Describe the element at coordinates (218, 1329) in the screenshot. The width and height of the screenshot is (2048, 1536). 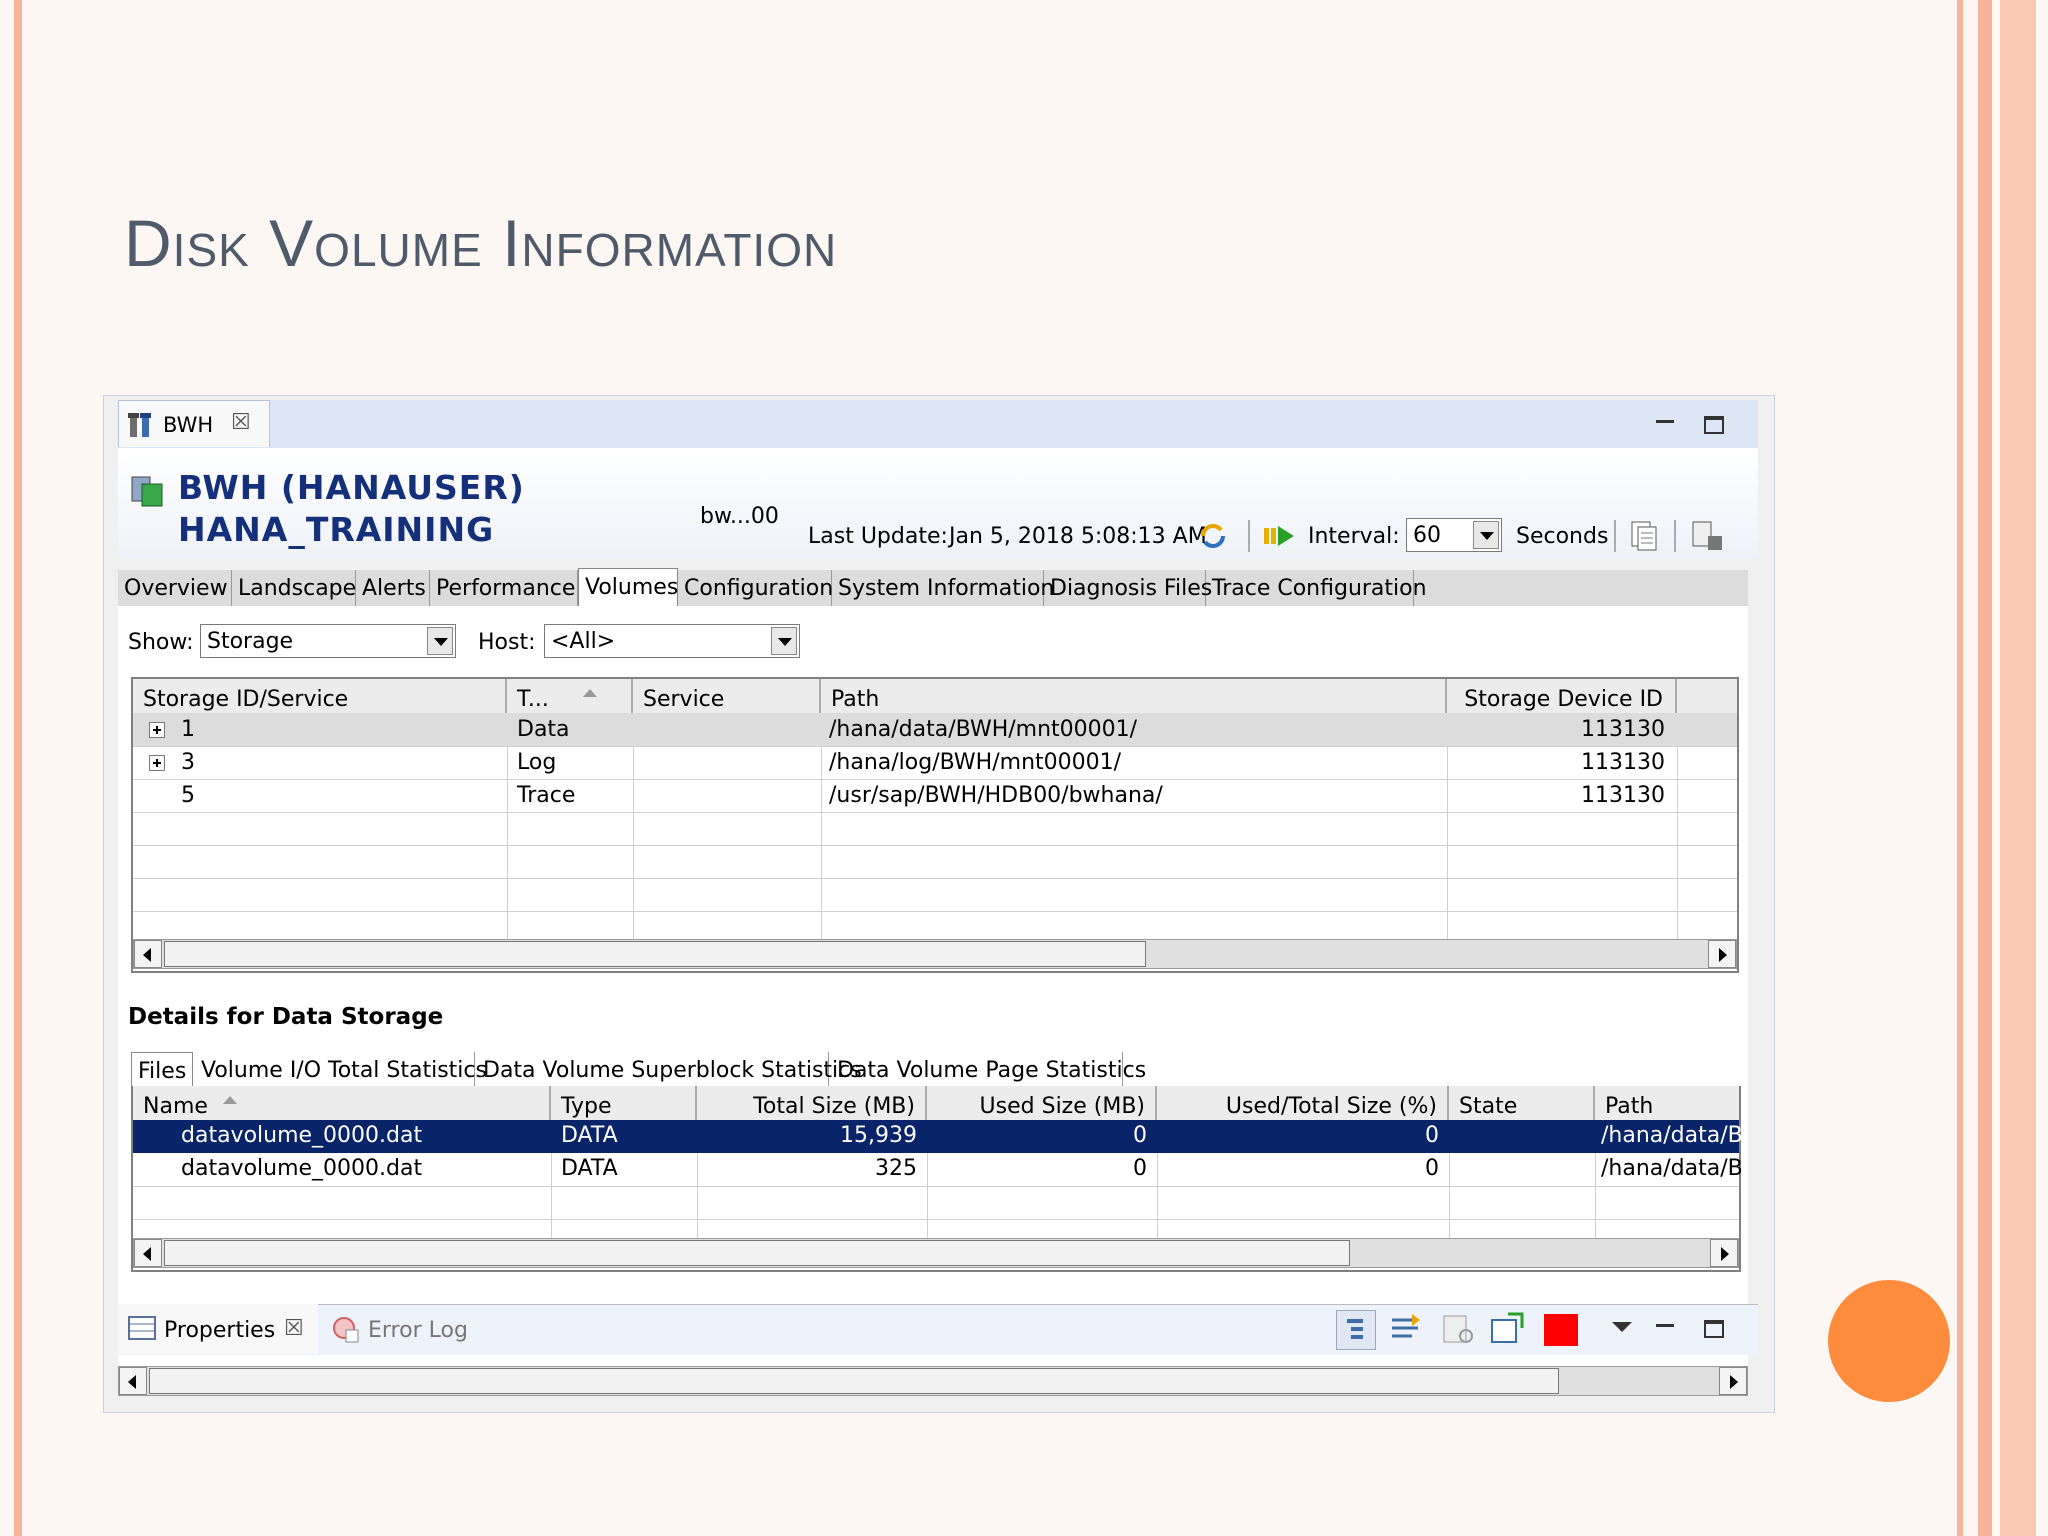
I see `tab-properties: Properties ☒` at that location.